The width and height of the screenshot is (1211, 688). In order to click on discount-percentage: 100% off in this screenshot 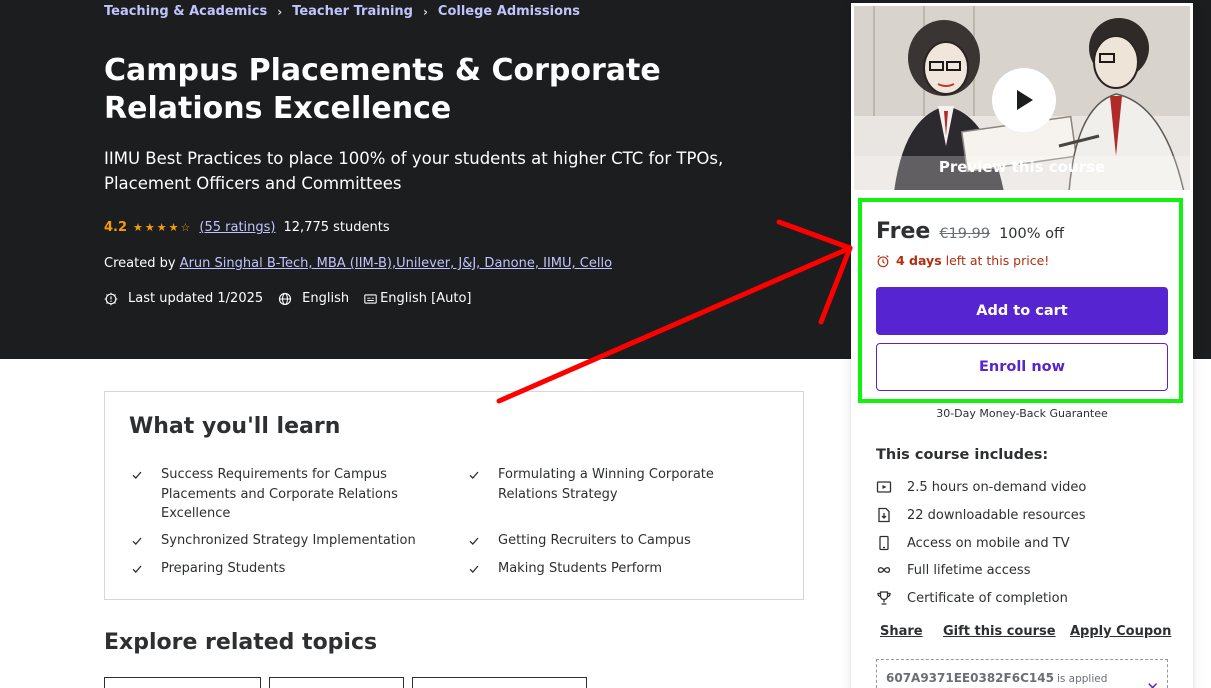, I will do `click(1031, 234)`.